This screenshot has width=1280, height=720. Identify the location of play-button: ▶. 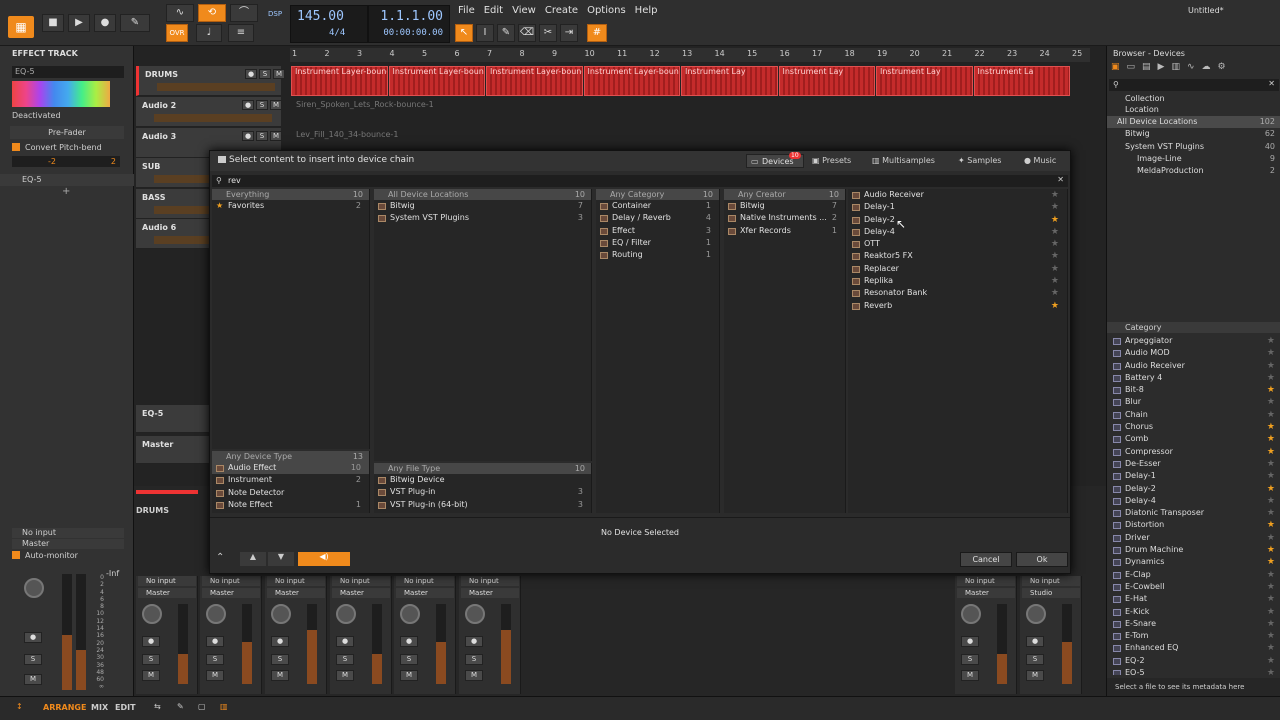
(79, 23).